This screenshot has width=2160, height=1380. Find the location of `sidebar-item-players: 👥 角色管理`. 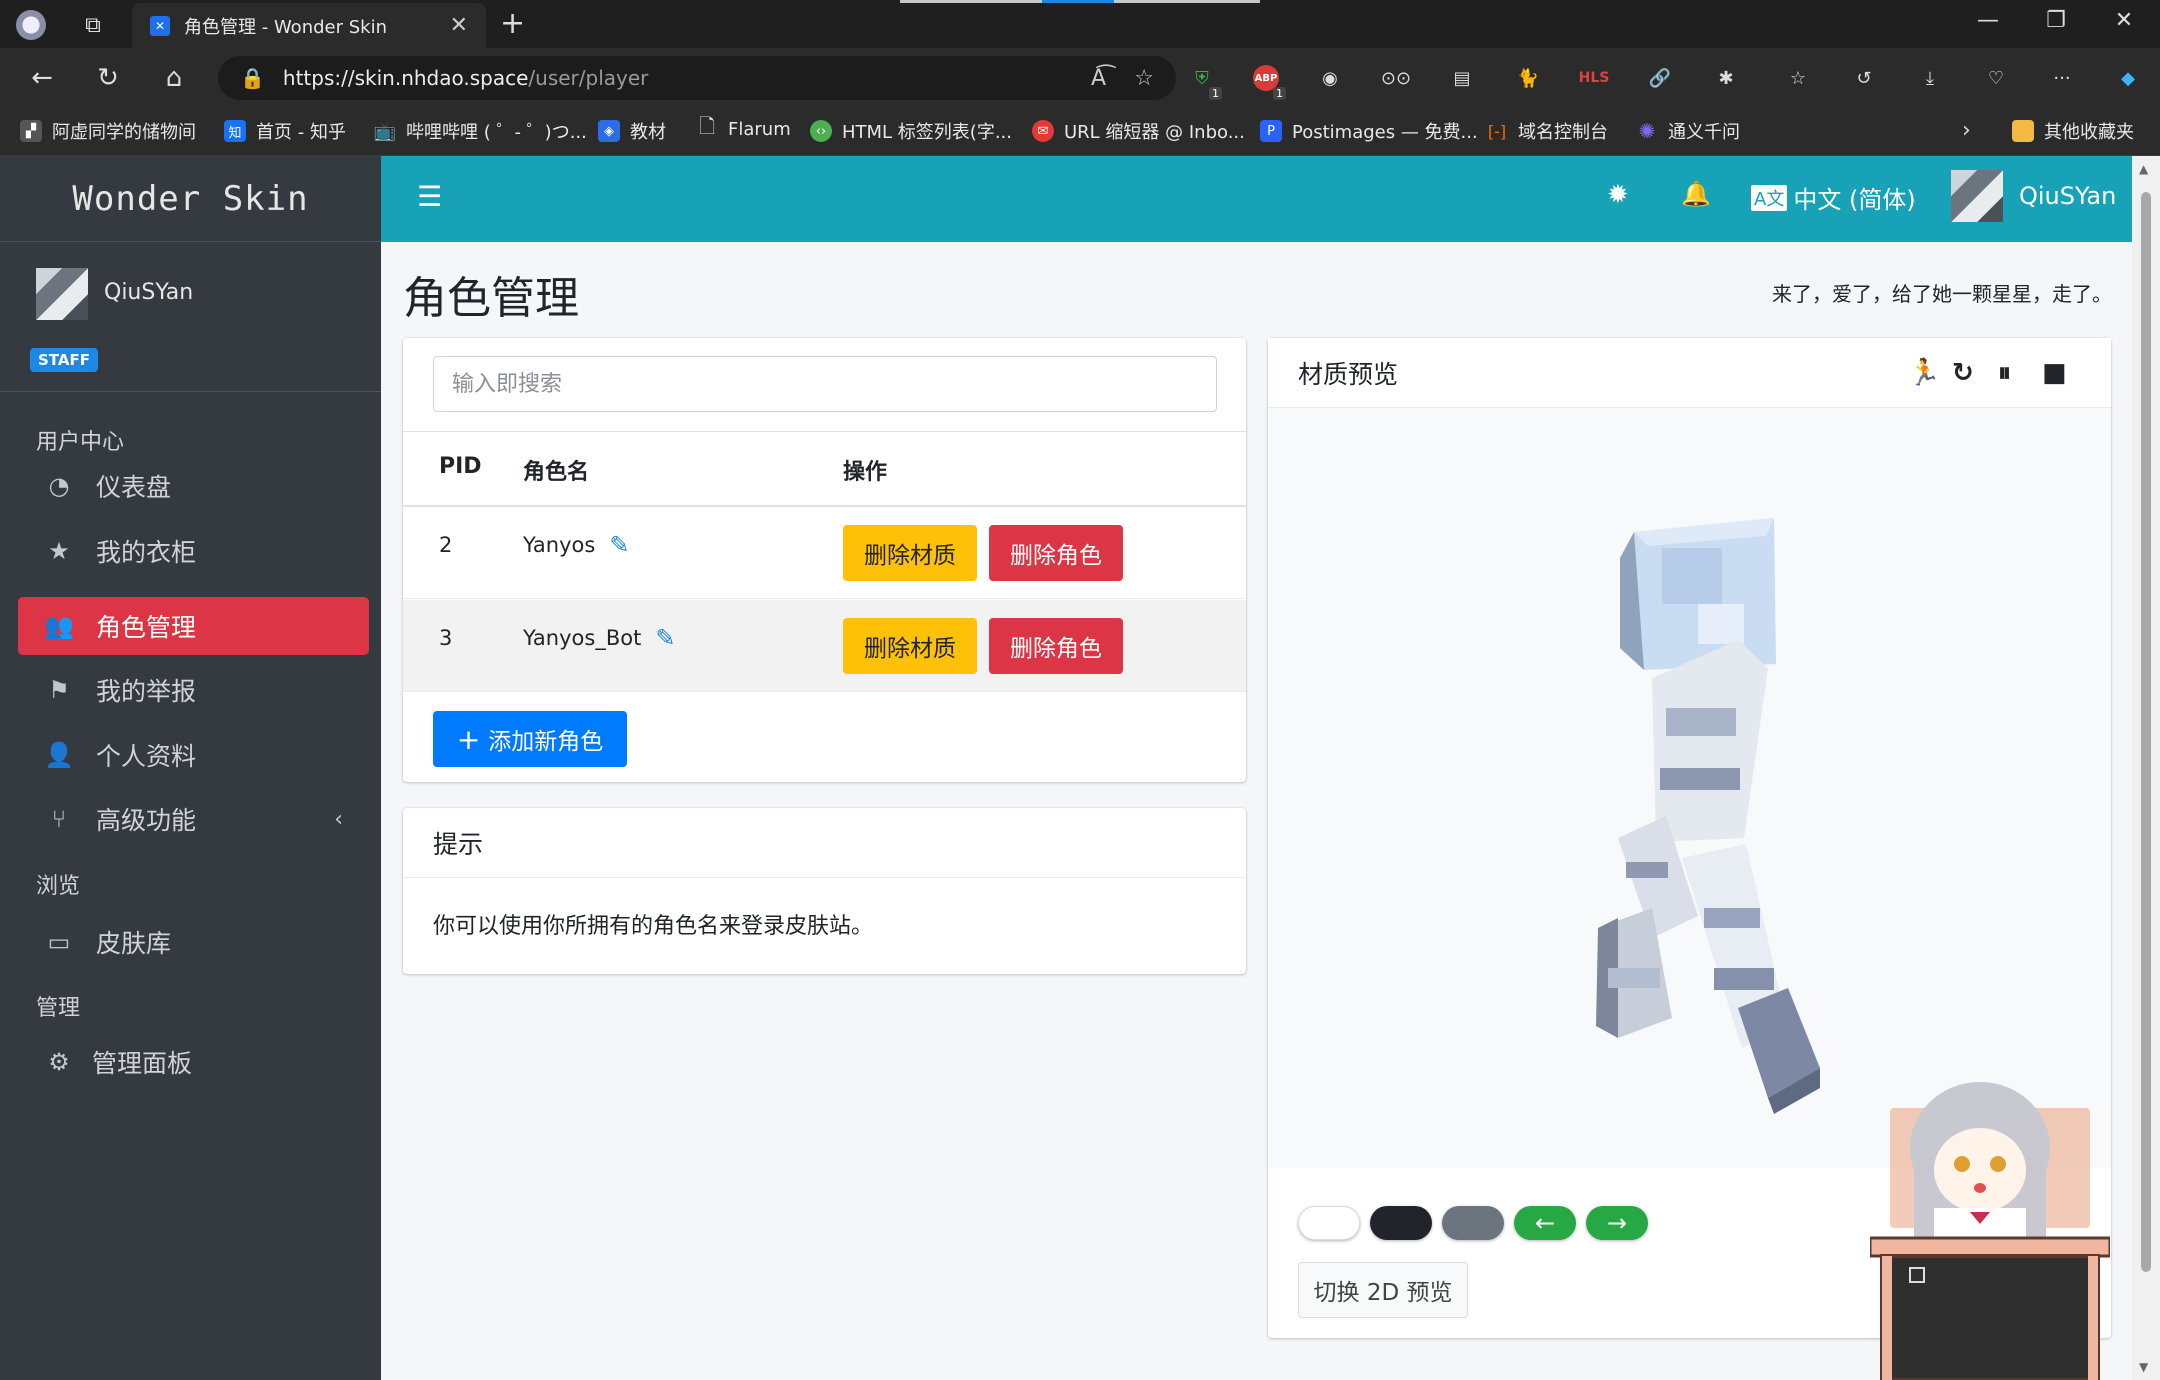

sidebar-item-players: 👥 角色管理 is located at coordinates (193, 626).